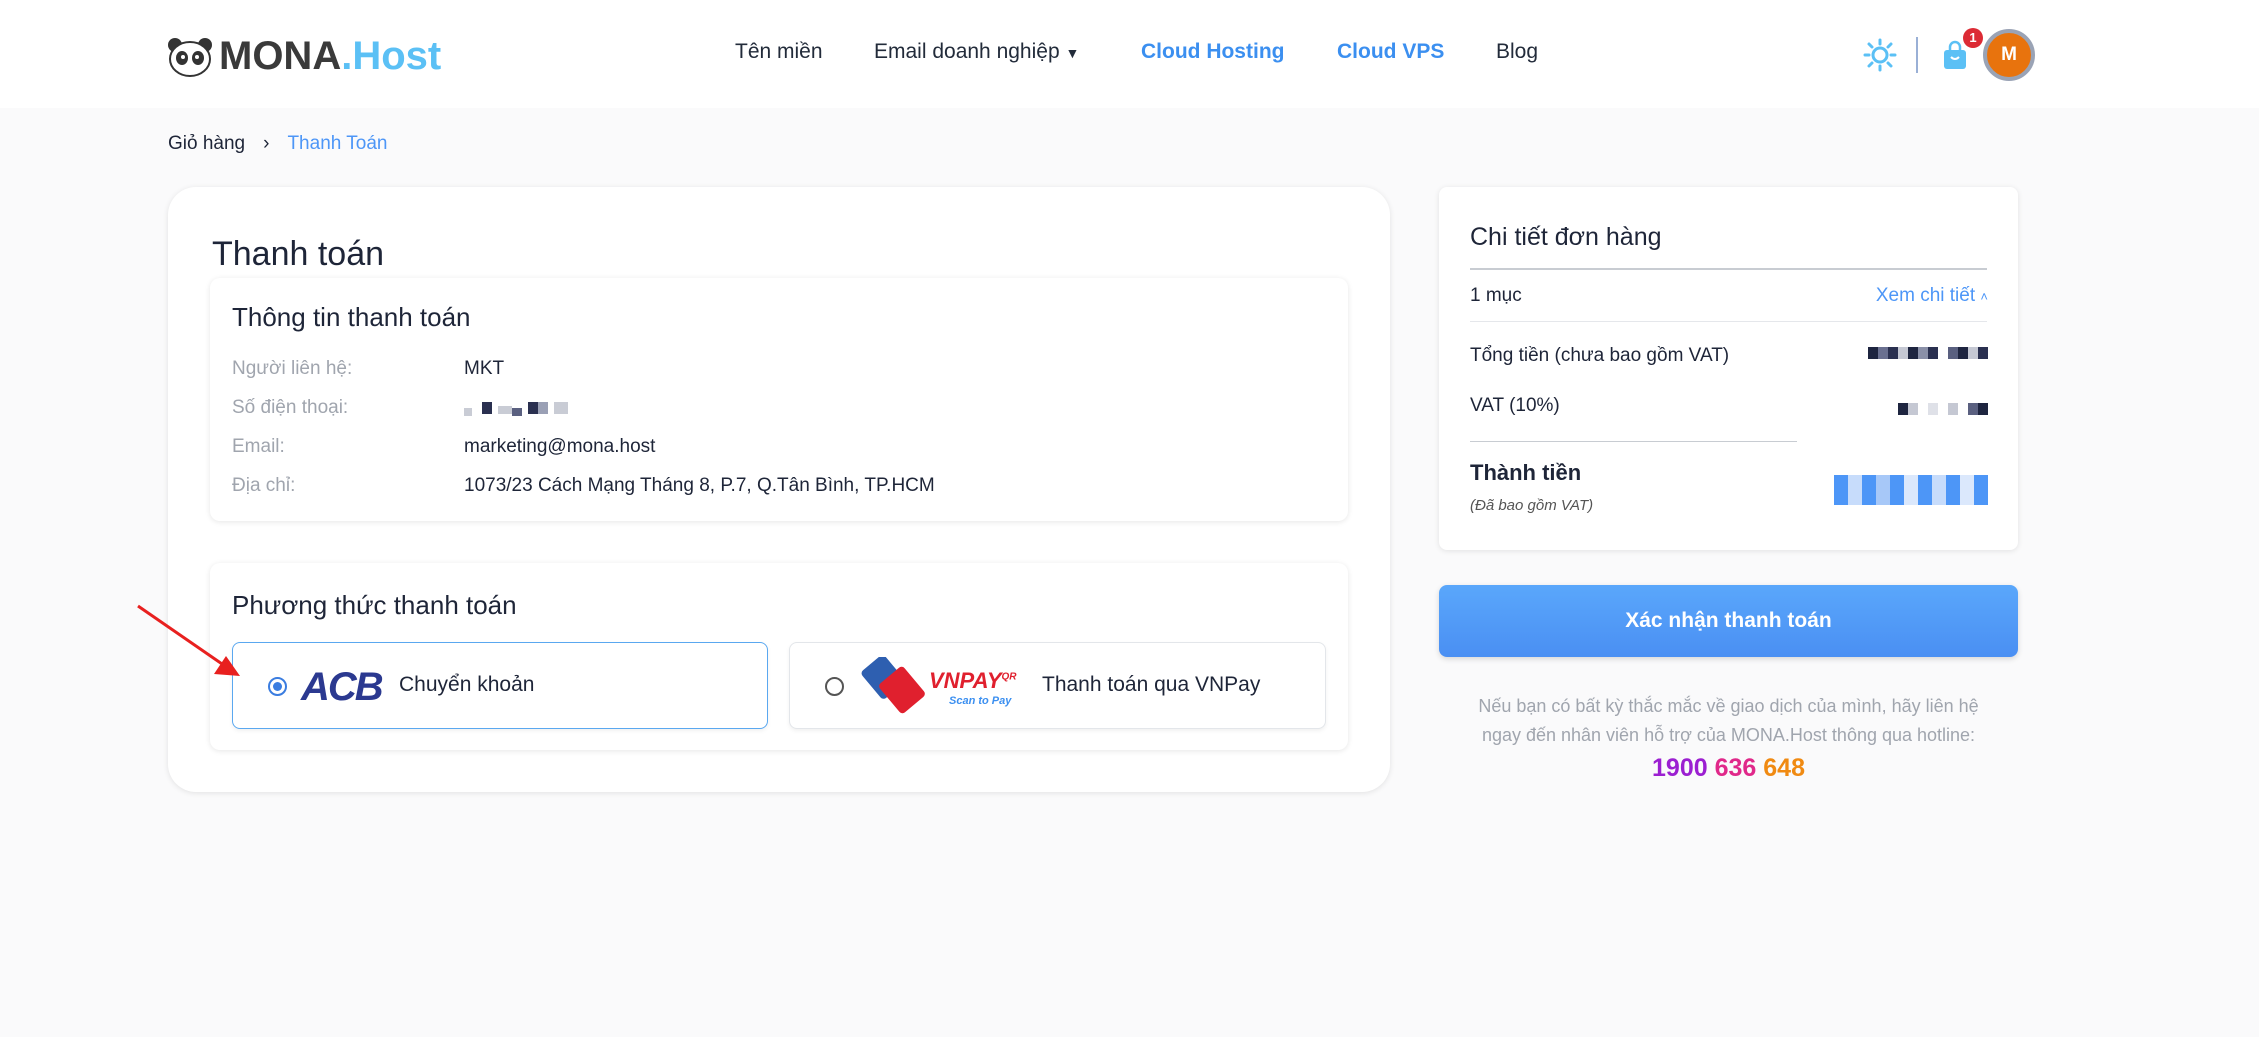 Image resolution: width=2259 pixels, height=1037 pixels. What do you see at coordinates (1880, 57) in the screenshot?
I see `sun-icon` at bounding box center [1880, 57].